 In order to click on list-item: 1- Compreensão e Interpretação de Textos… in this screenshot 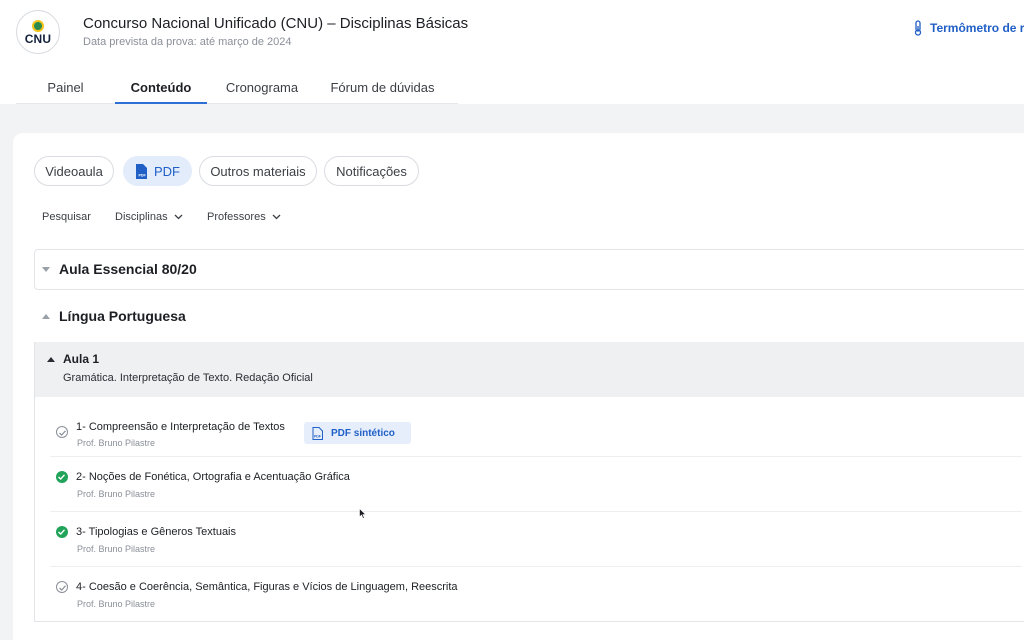, I will do `click(536, 429)`.